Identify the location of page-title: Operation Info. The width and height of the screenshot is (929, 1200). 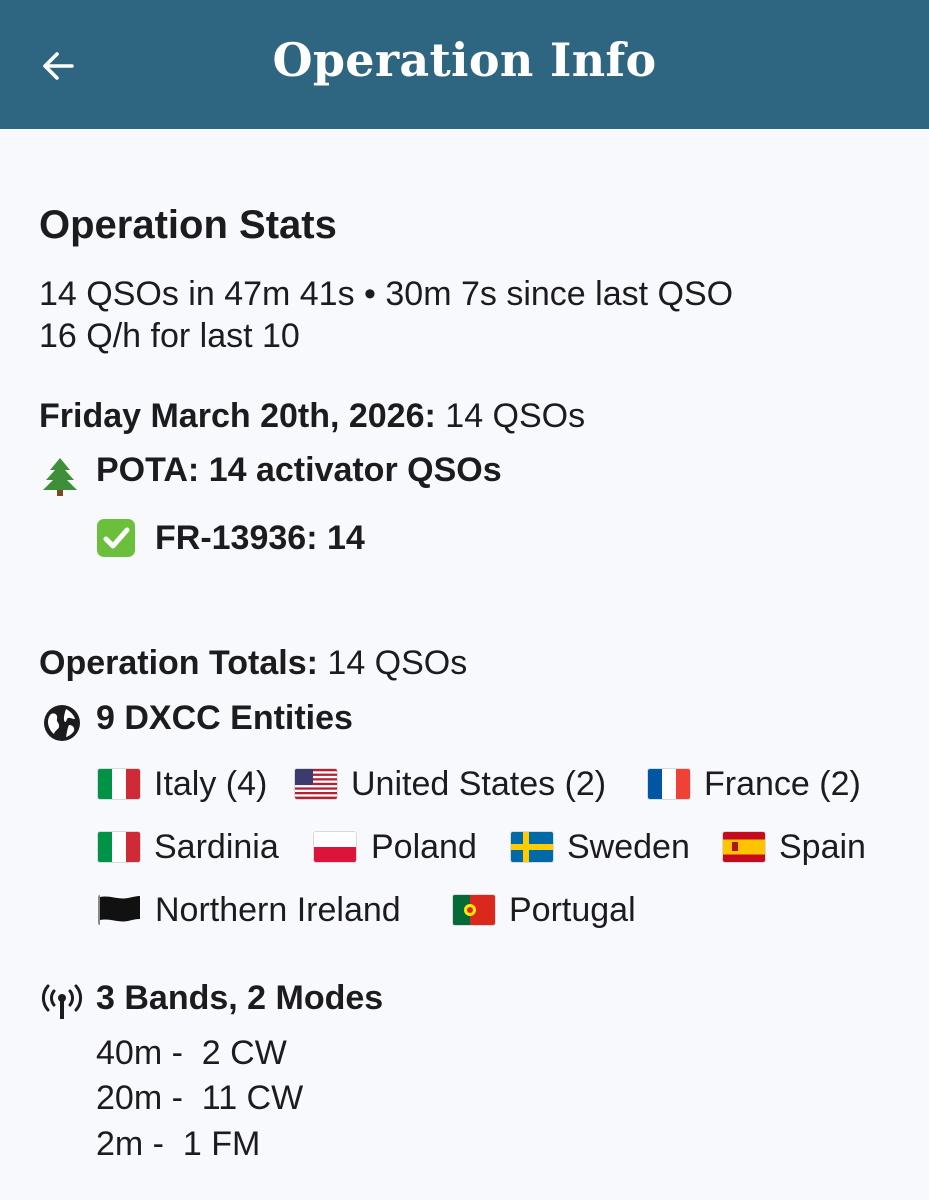
(464, 60).